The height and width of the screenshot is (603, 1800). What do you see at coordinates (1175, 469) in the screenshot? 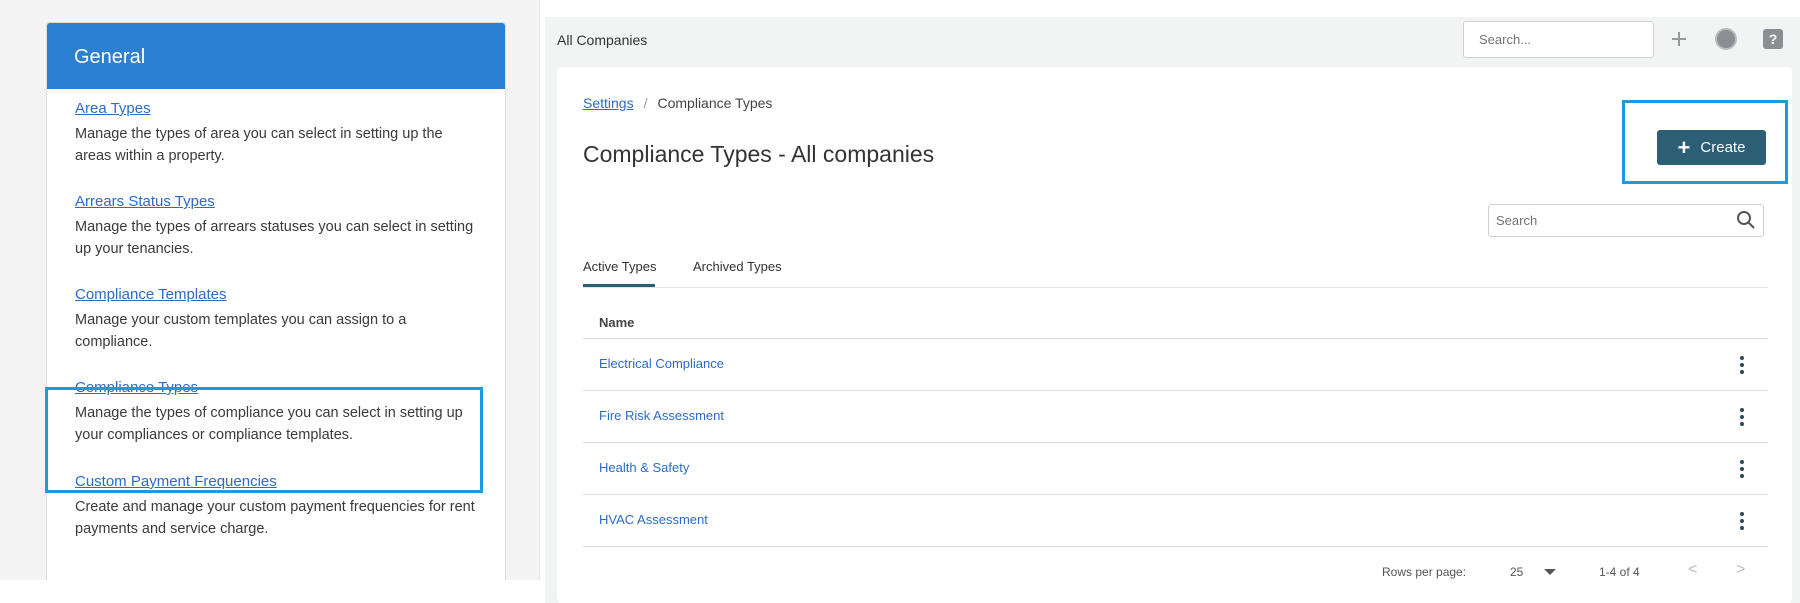
I see `table-row: Health & Safety` at bounding box center [1175, 469].